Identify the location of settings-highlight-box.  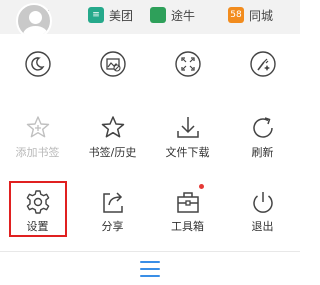
(38, 209).